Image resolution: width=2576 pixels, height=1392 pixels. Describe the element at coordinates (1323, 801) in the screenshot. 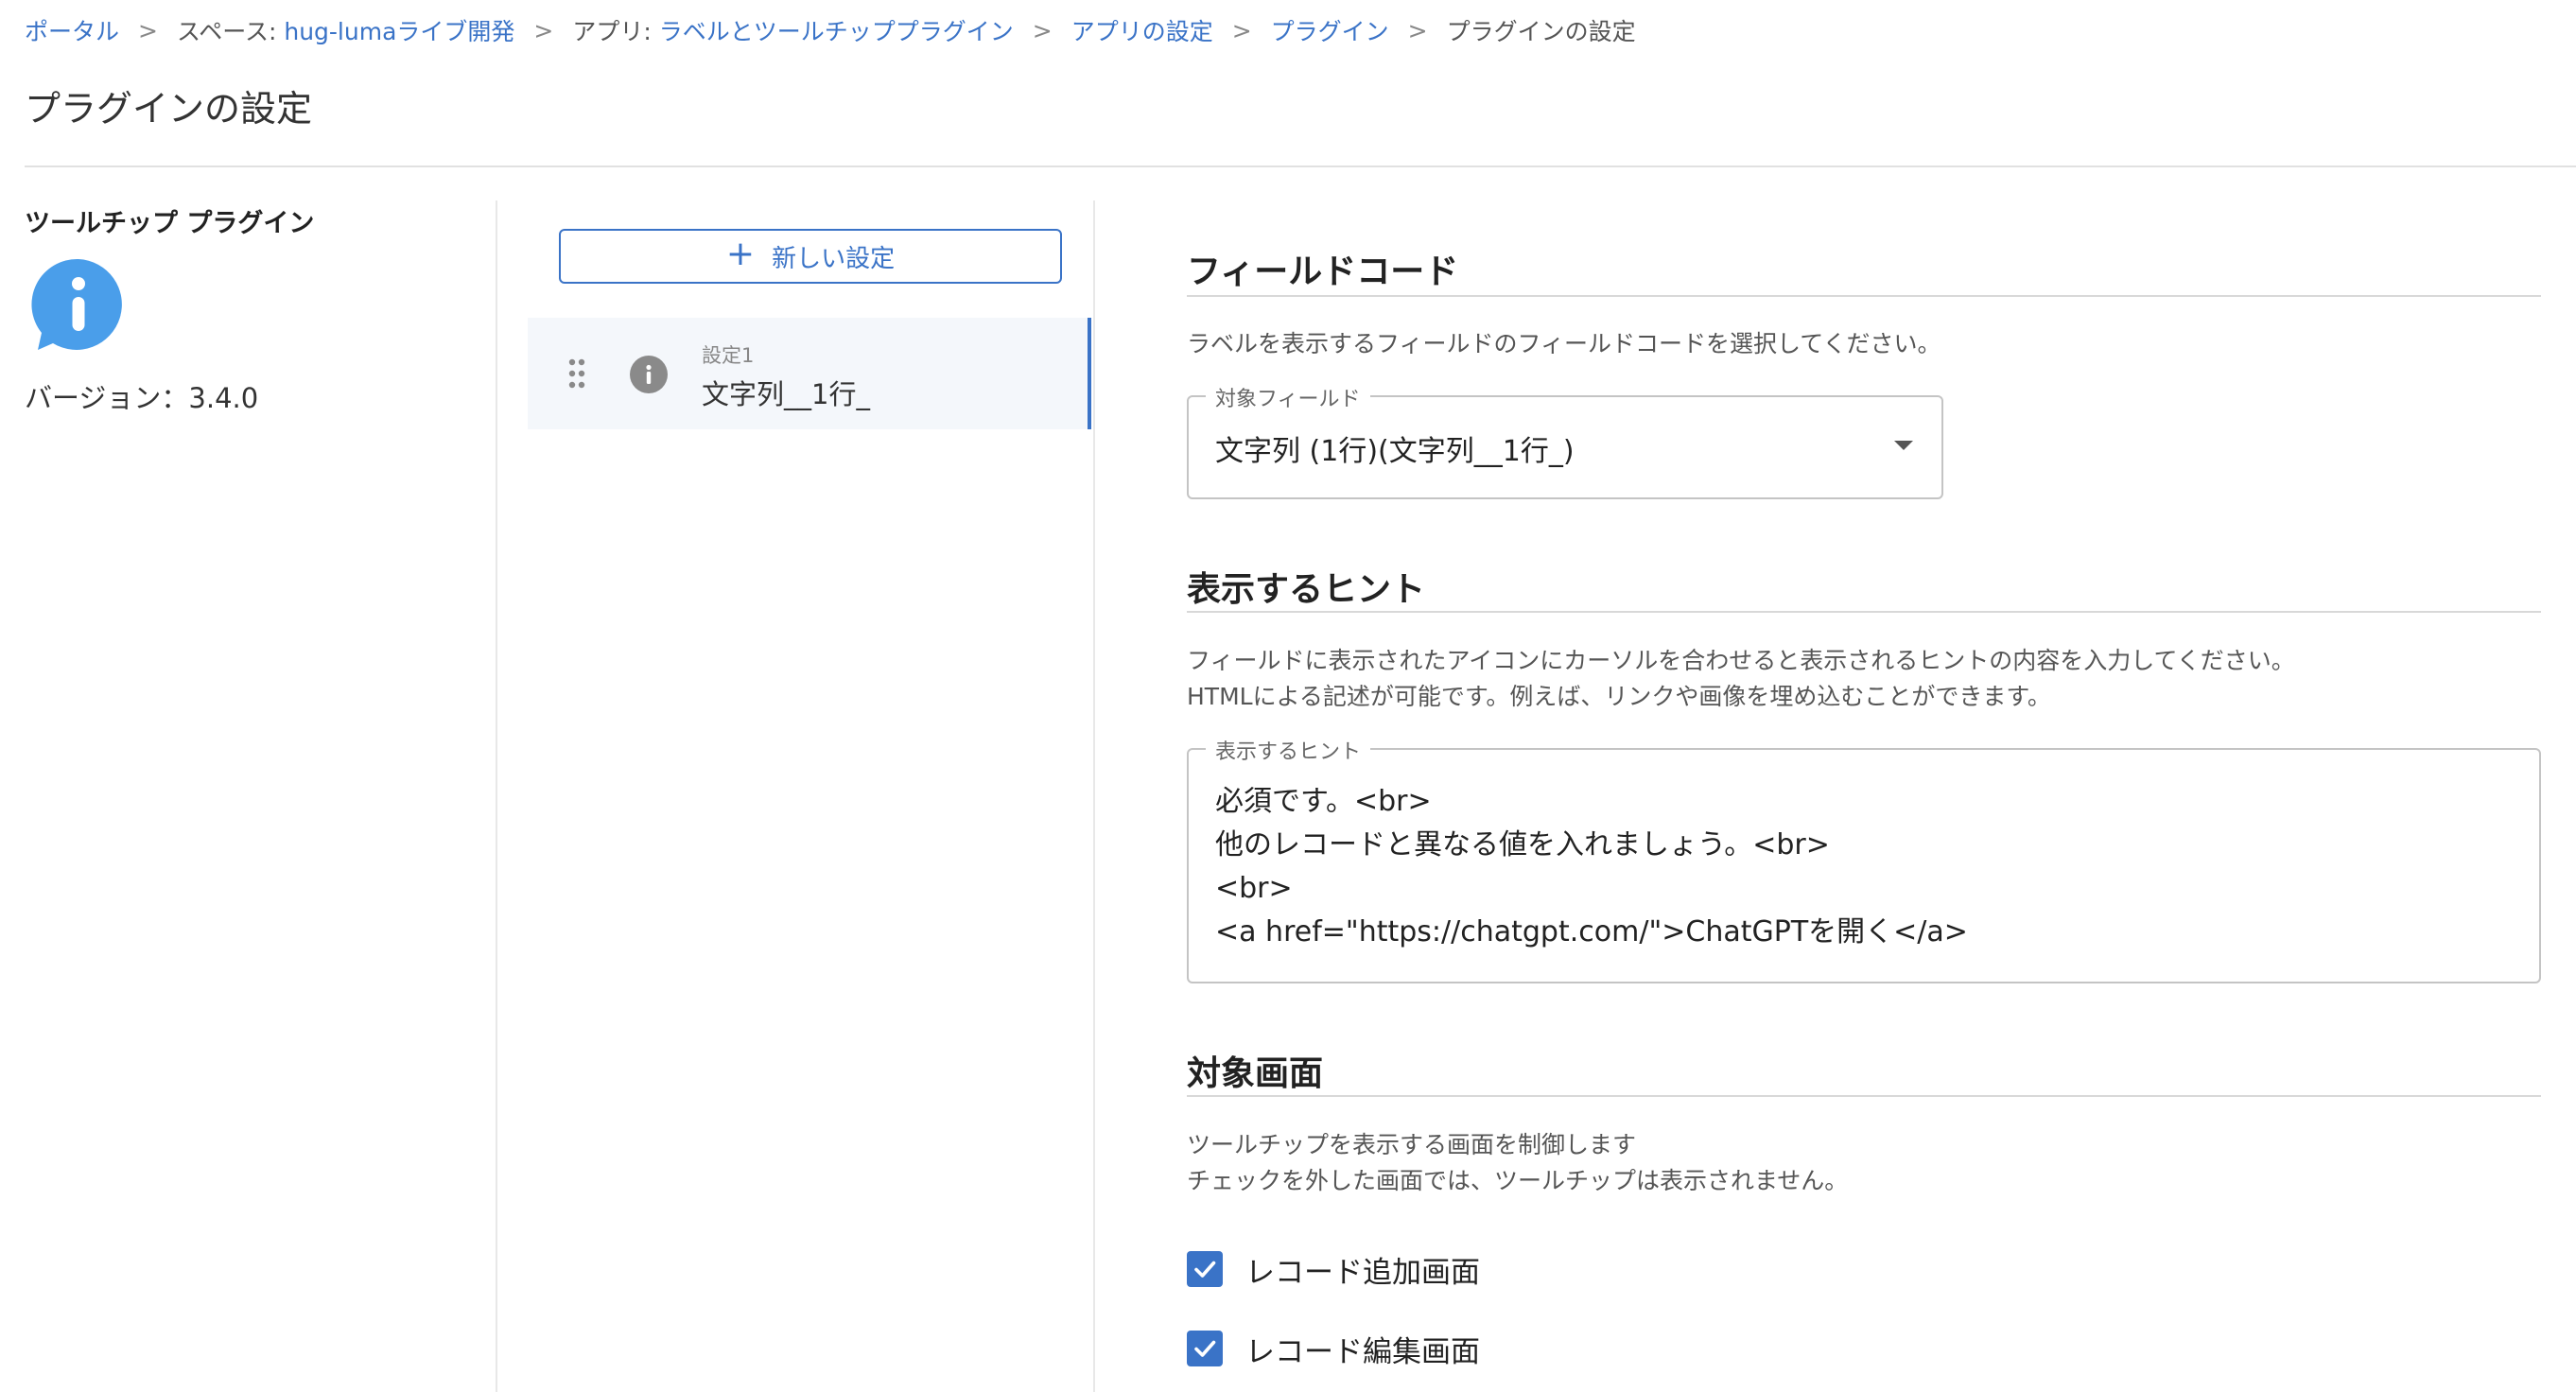

I see `hint-textarea-line: 必須です。<br>` at that location.